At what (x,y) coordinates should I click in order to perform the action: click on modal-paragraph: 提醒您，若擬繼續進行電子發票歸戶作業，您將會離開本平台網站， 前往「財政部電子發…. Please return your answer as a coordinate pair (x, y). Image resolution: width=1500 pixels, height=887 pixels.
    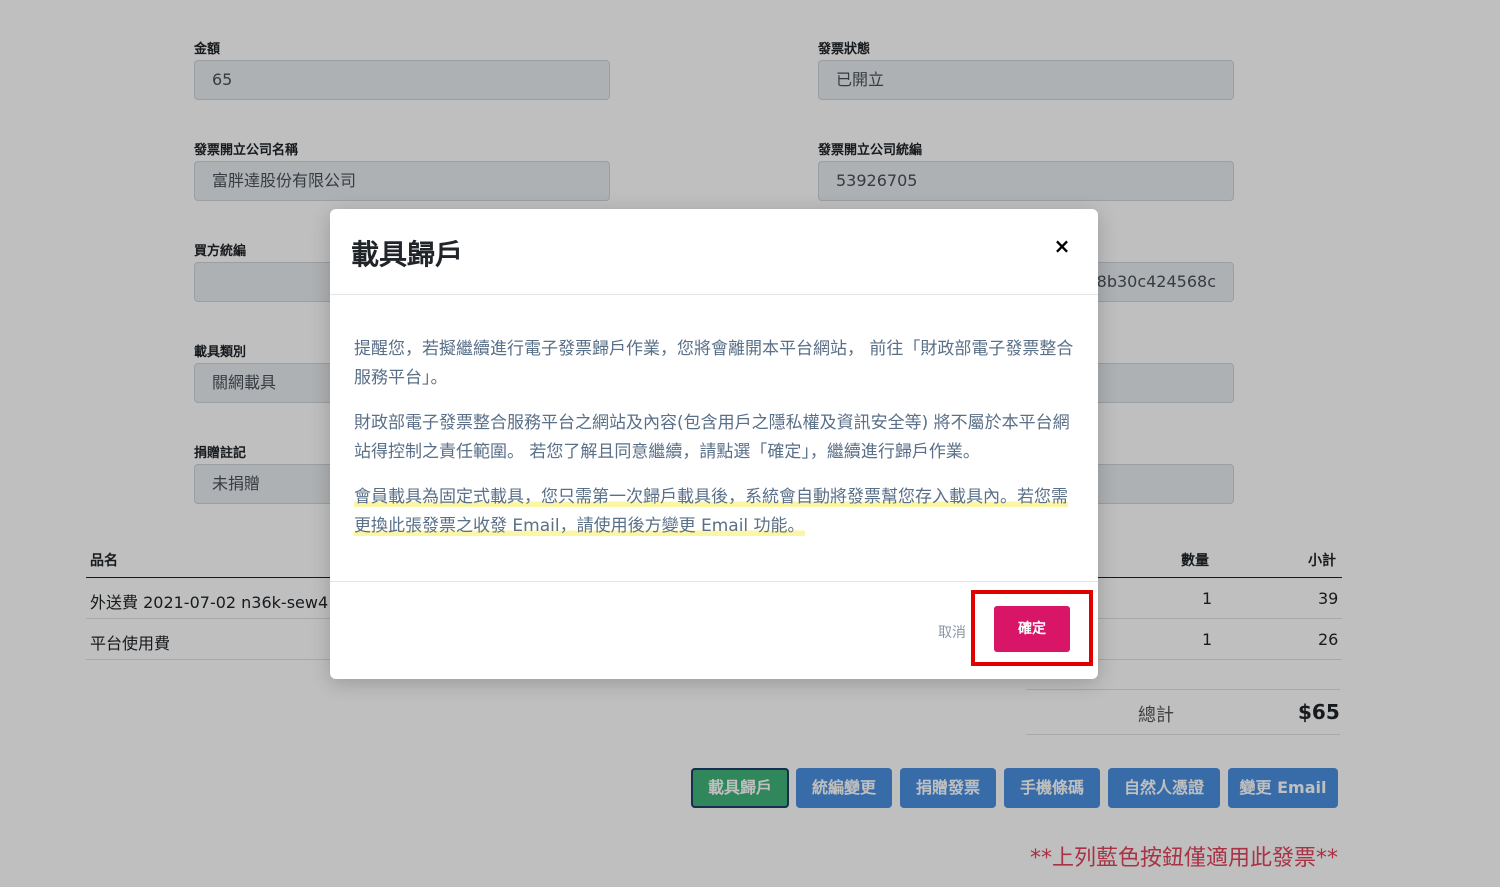
    Looking at the image, I should click on (714, 363).